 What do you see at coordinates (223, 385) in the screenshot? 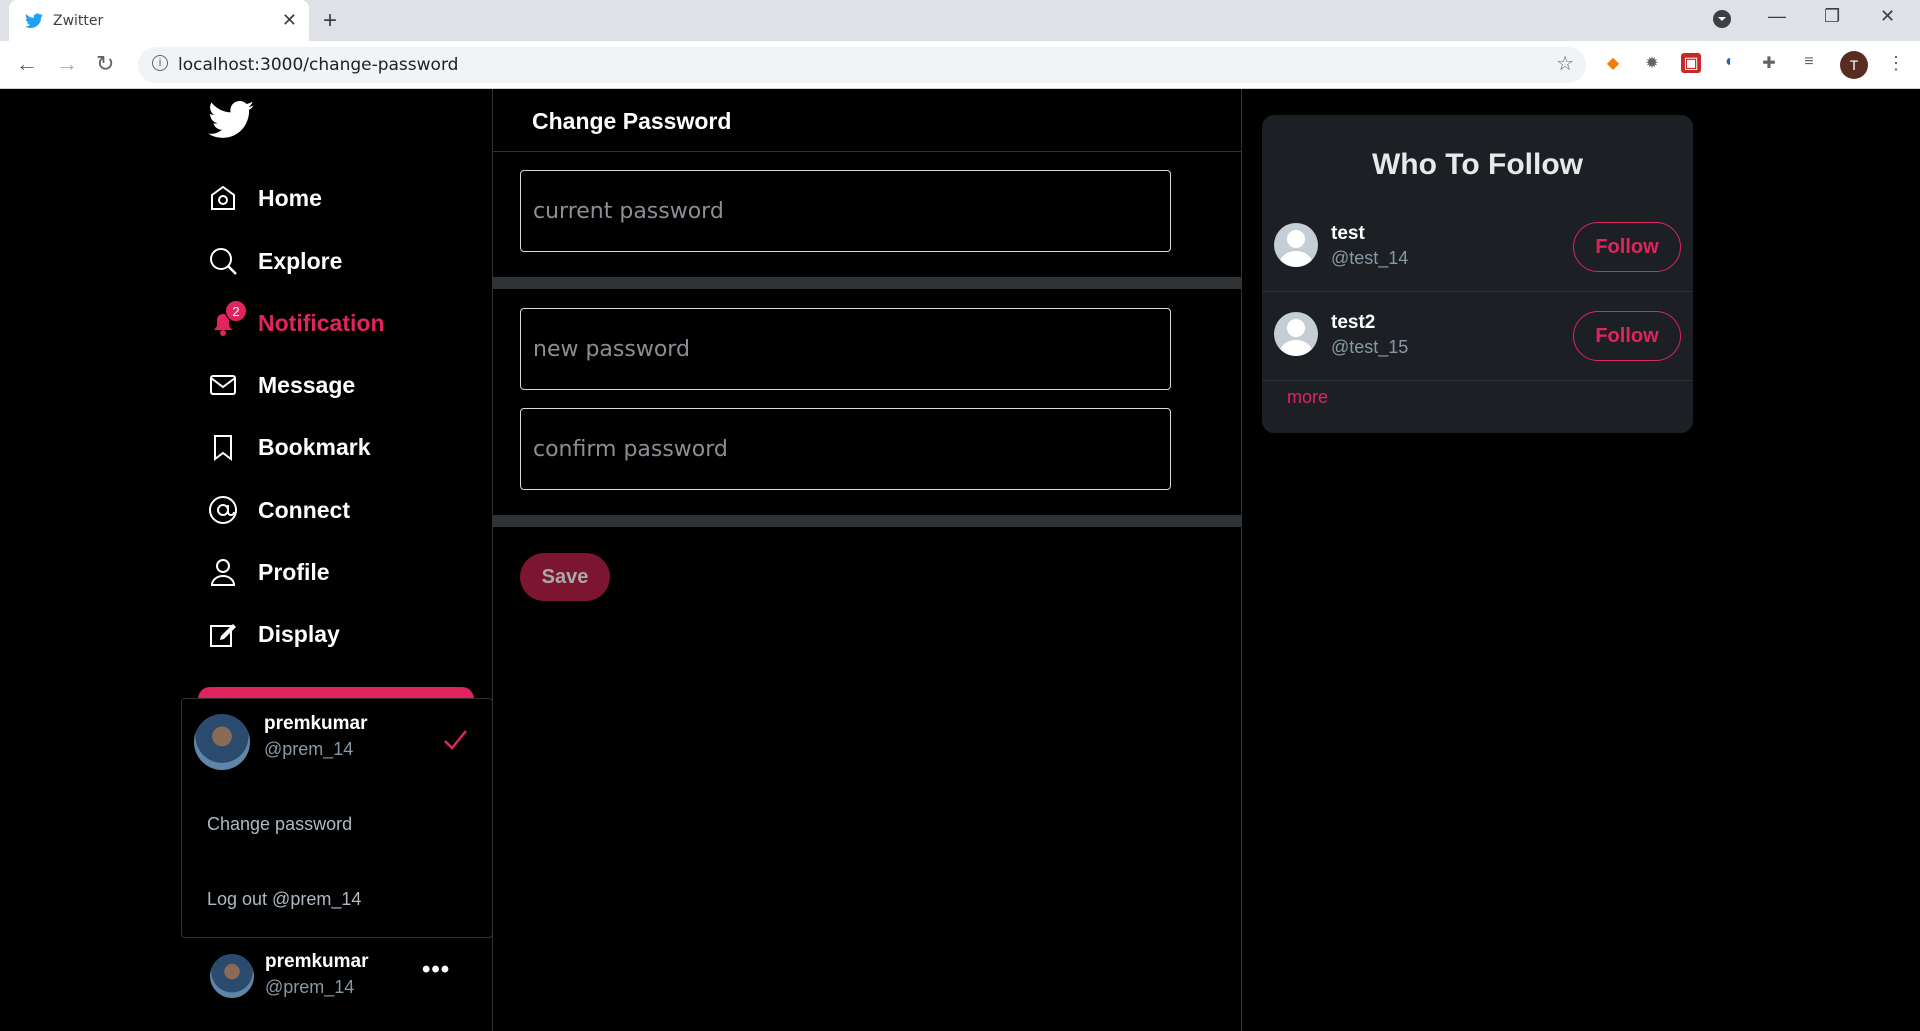
I see `mail-icon` at bounding box center [223, 385].